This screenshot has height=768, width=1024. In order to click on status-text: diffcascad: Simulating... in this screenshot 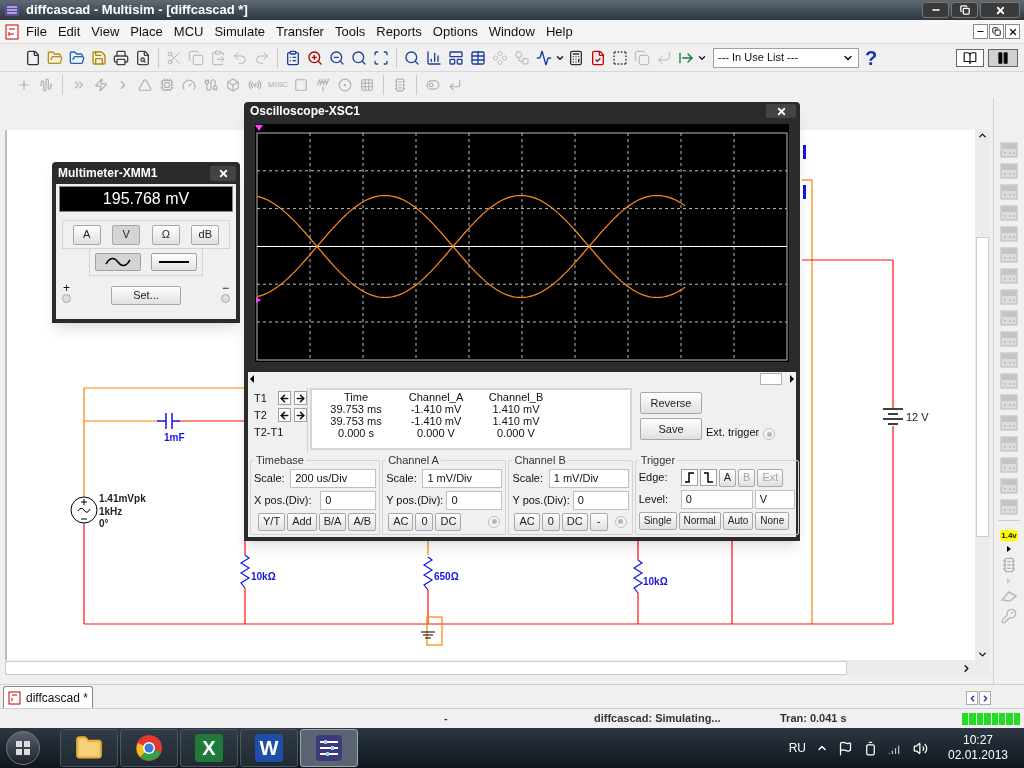, I will do `click(658, 719)`.